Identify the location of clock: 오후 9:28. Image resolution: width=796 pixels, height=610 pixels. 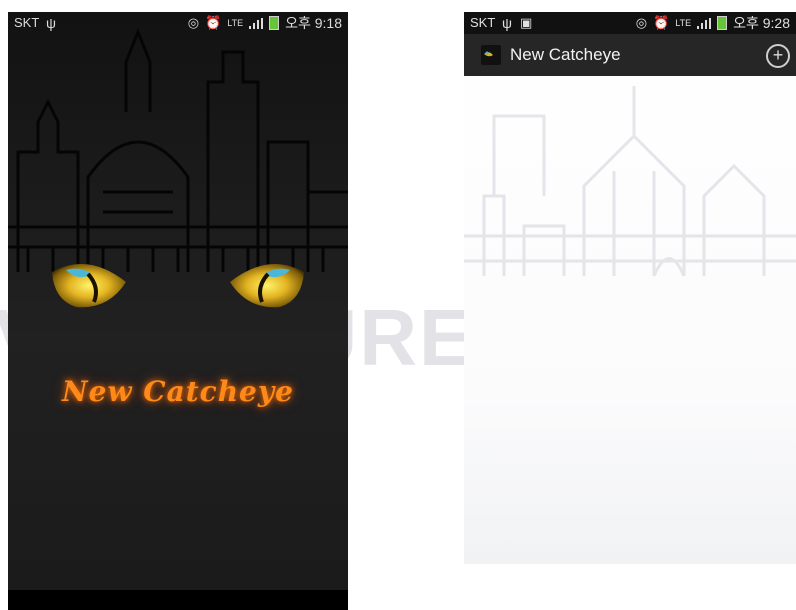
(761, 23).